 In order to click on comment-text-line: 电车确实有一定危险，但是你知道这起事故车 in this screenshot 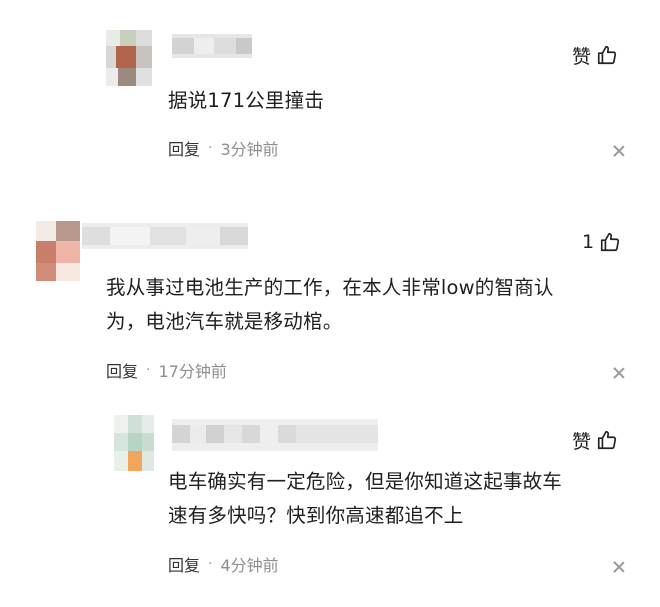, I will do `click(365, 481)`.